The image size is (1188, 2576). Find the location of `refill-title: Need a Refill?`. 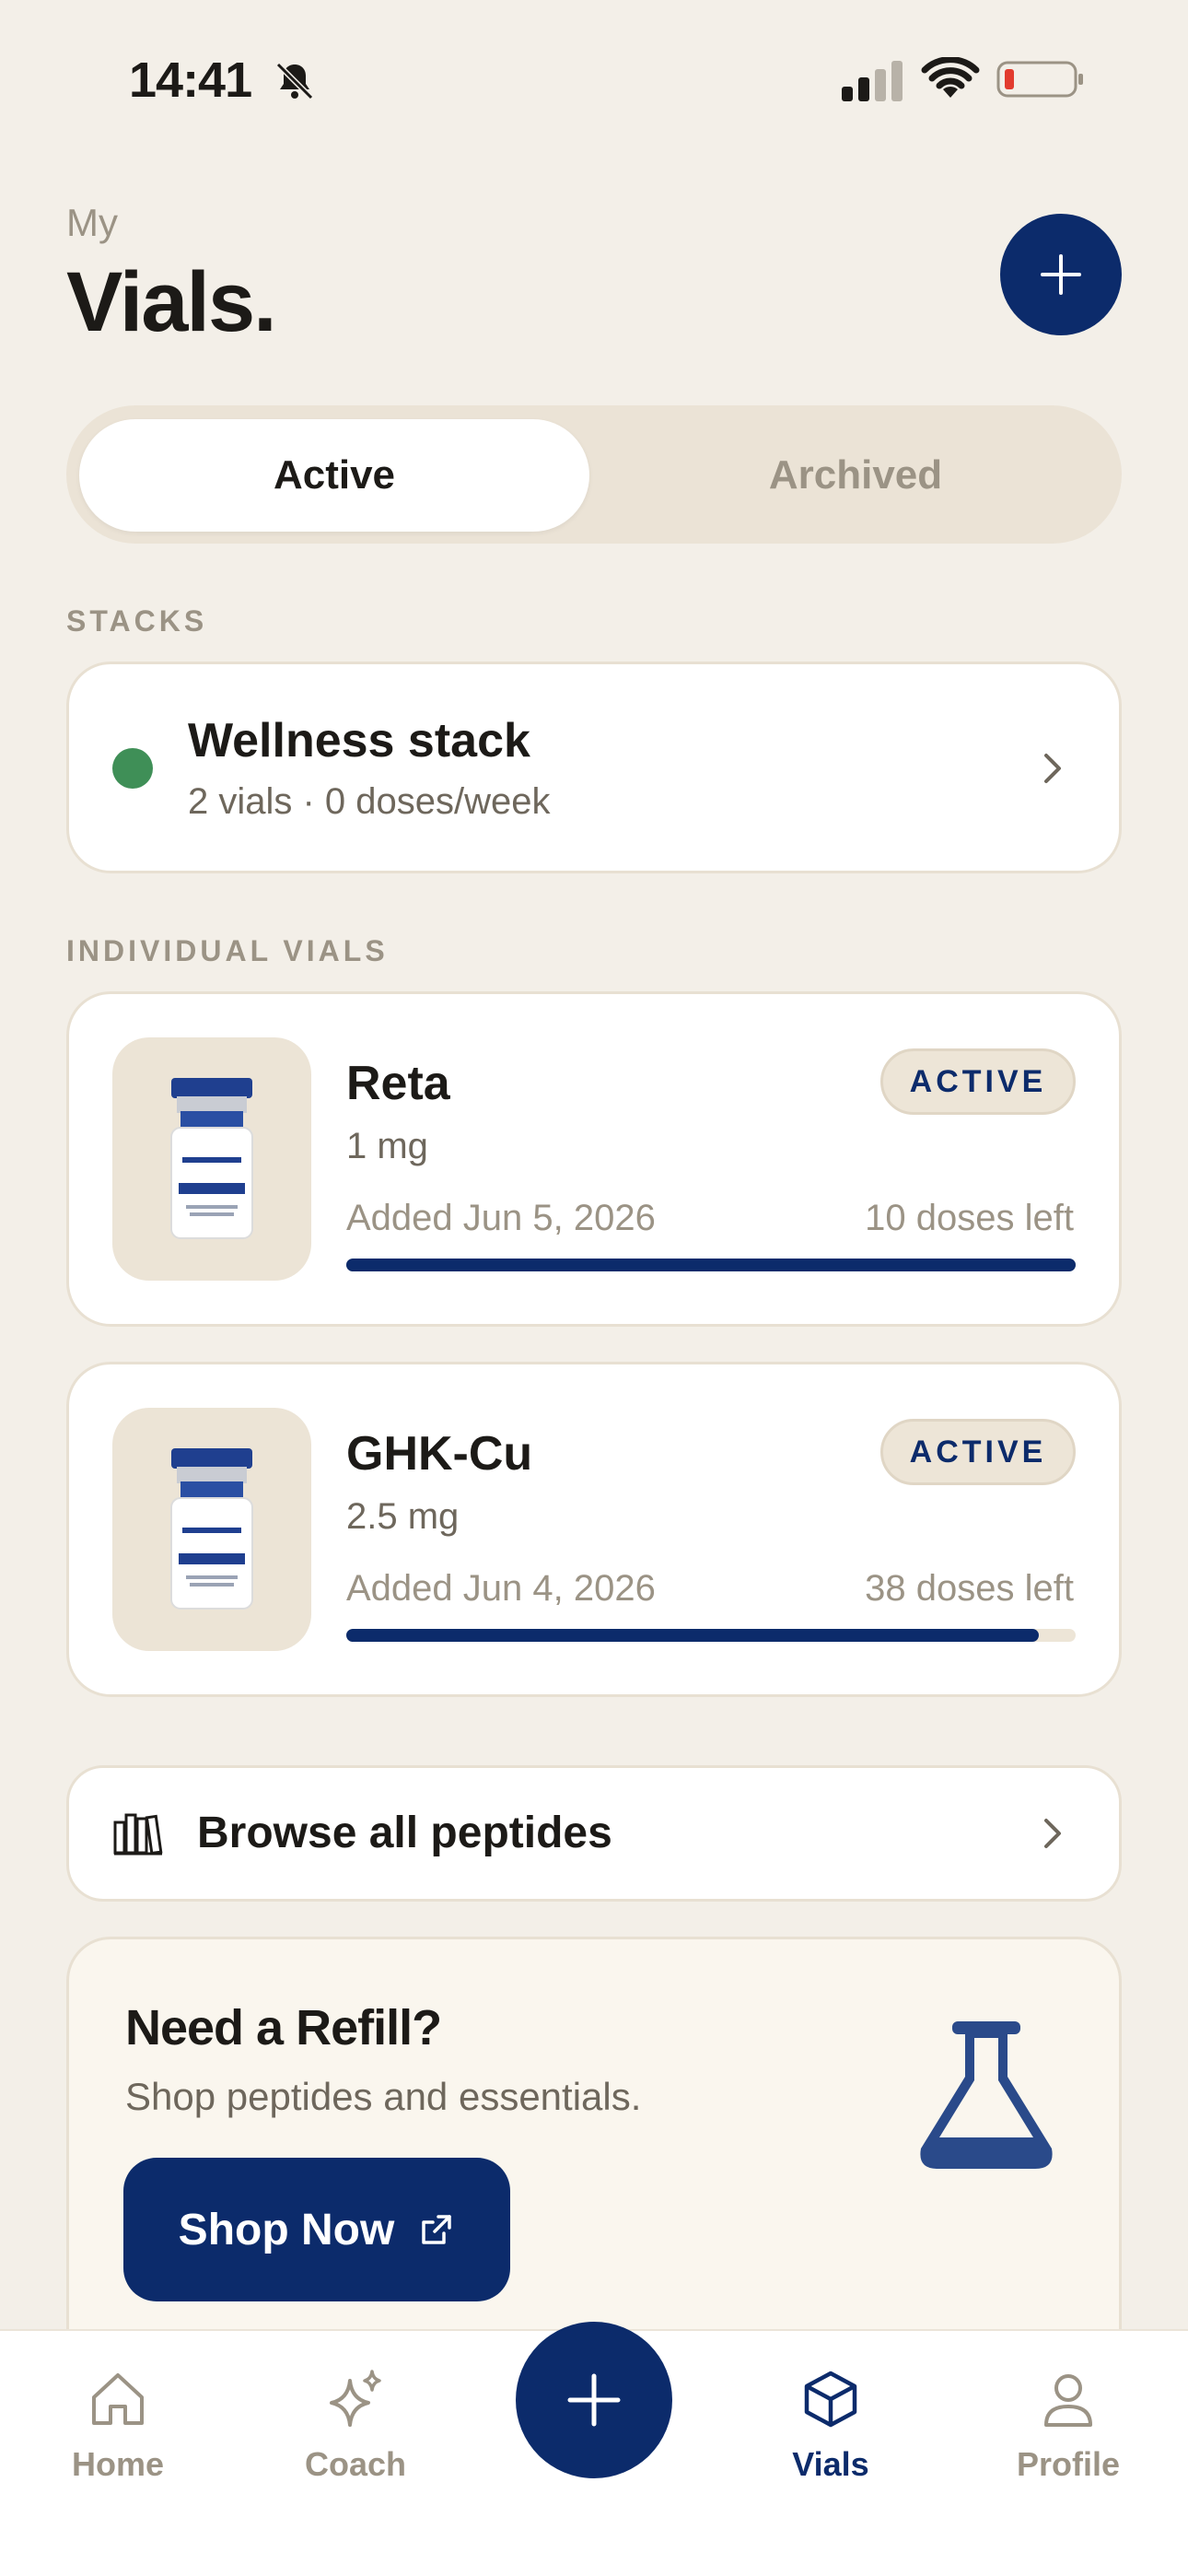

refill-title: Need a Refill? is located at coordinates (283, 2027).